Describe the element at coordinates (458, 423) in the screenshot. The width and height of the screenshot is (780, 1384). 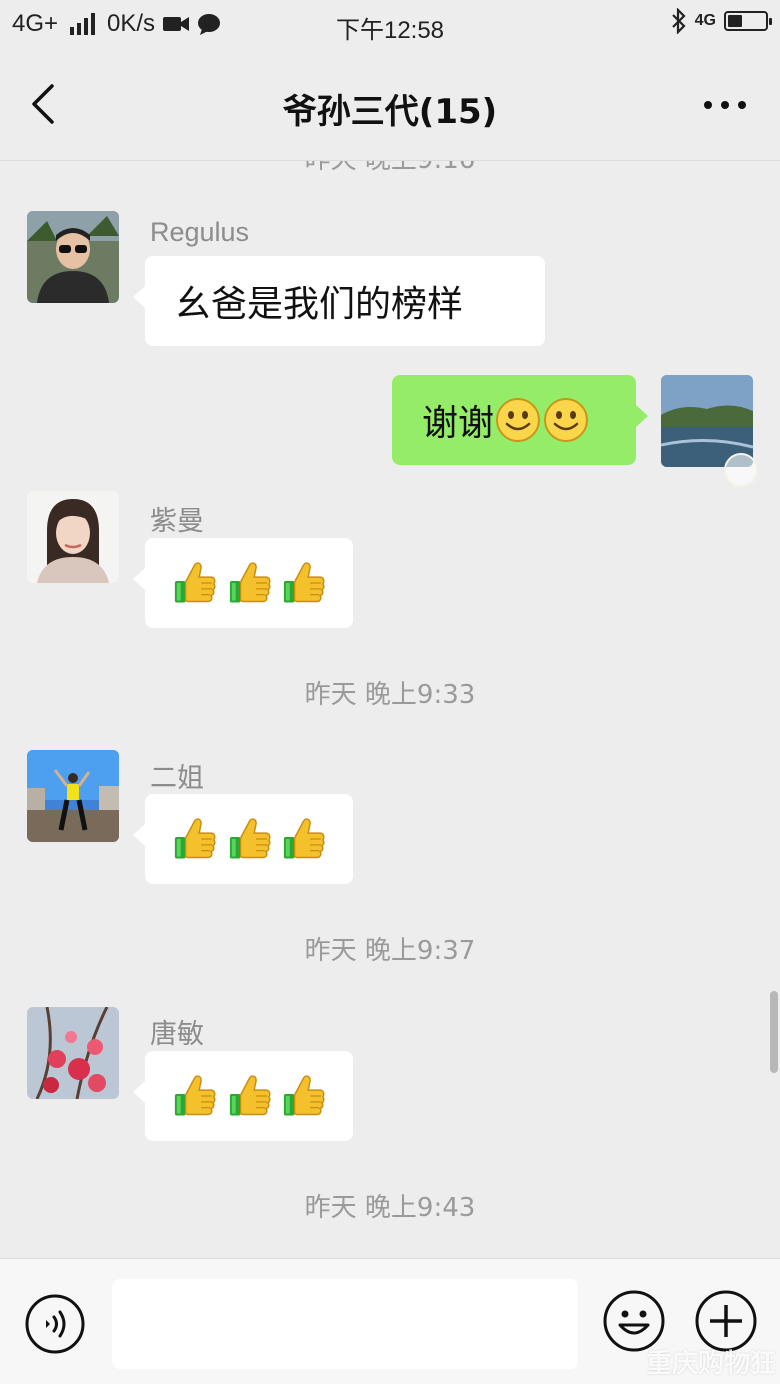
I see `message-text: 谢谢` at that location.